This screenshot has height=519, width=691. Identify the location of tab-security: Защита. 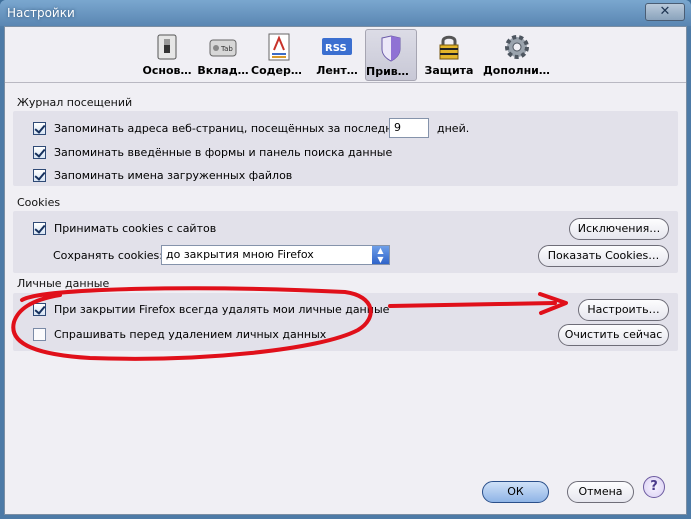
(449, 55).